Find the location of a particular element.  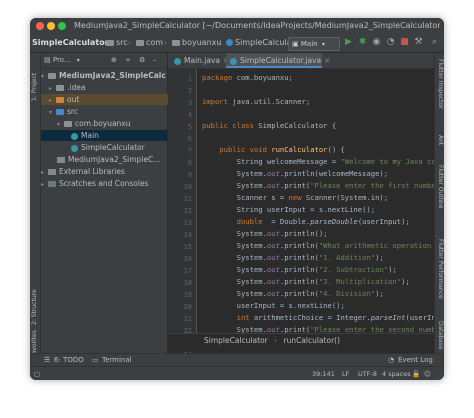

file-encoding: UTF-8 is located at coordinates (367, 373).